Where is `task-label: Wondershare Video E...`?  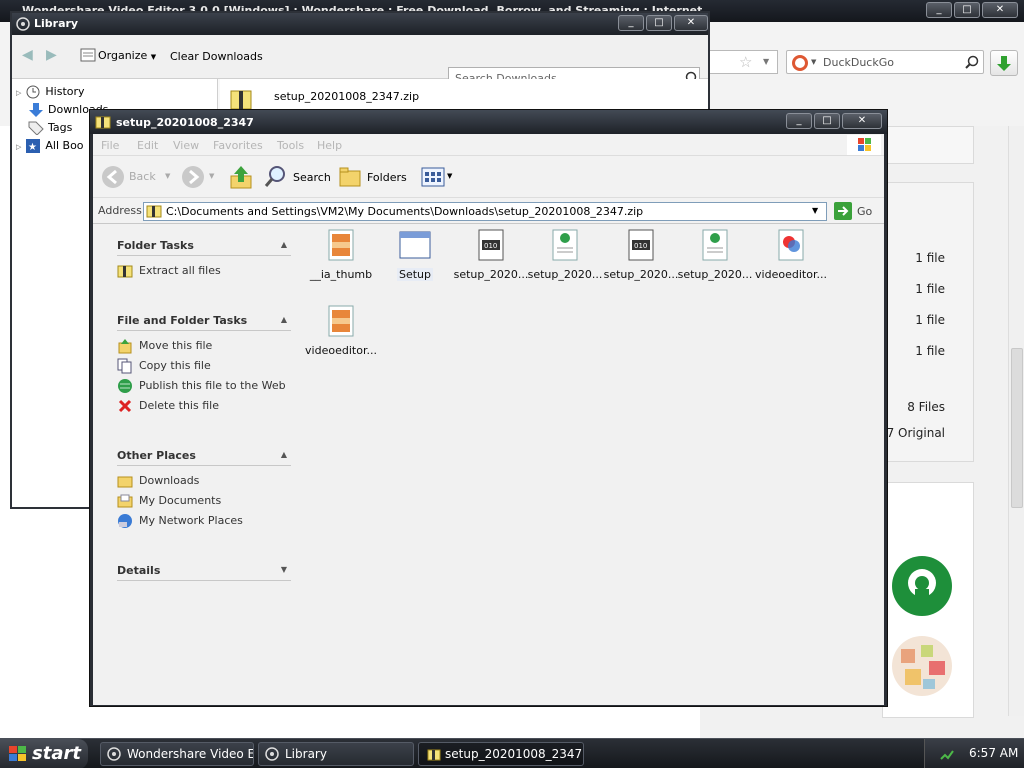 task-label: Wondershare Video E... is located at coordinates (190, 754).